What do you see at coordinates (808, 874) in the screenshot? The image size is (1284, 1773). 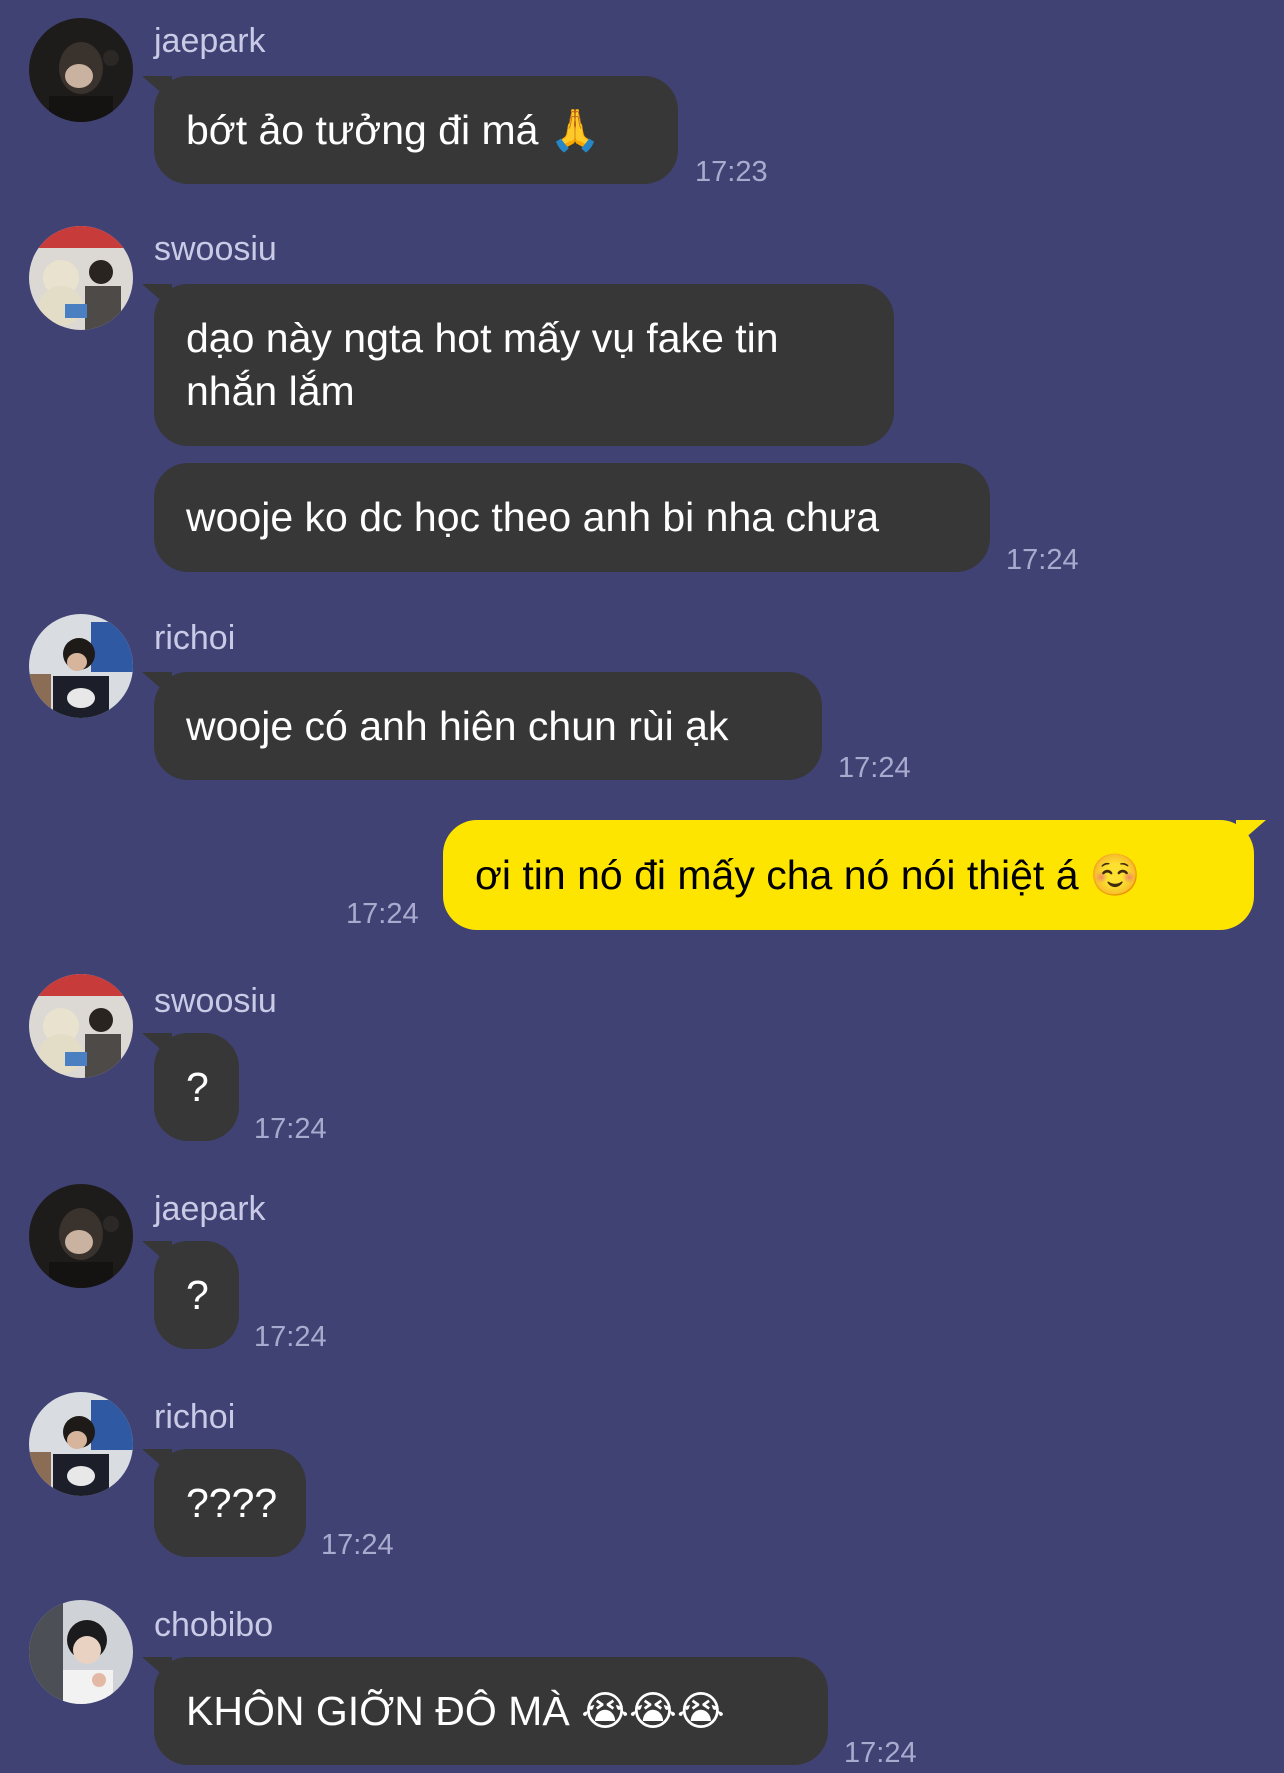 I see `message-text: ơi tin nó đi mấy cha nó nói thiệt á ☺️` at bounding box center [808, 874].